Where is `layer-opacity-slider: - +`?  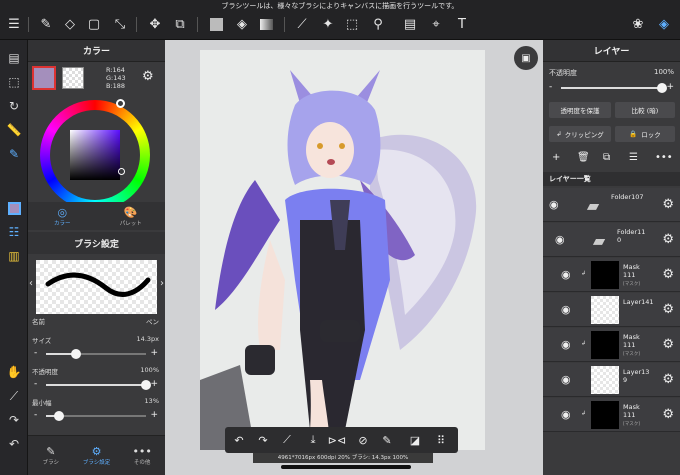 layer-opacity-slider: - + is located at coordinates (611, 88).